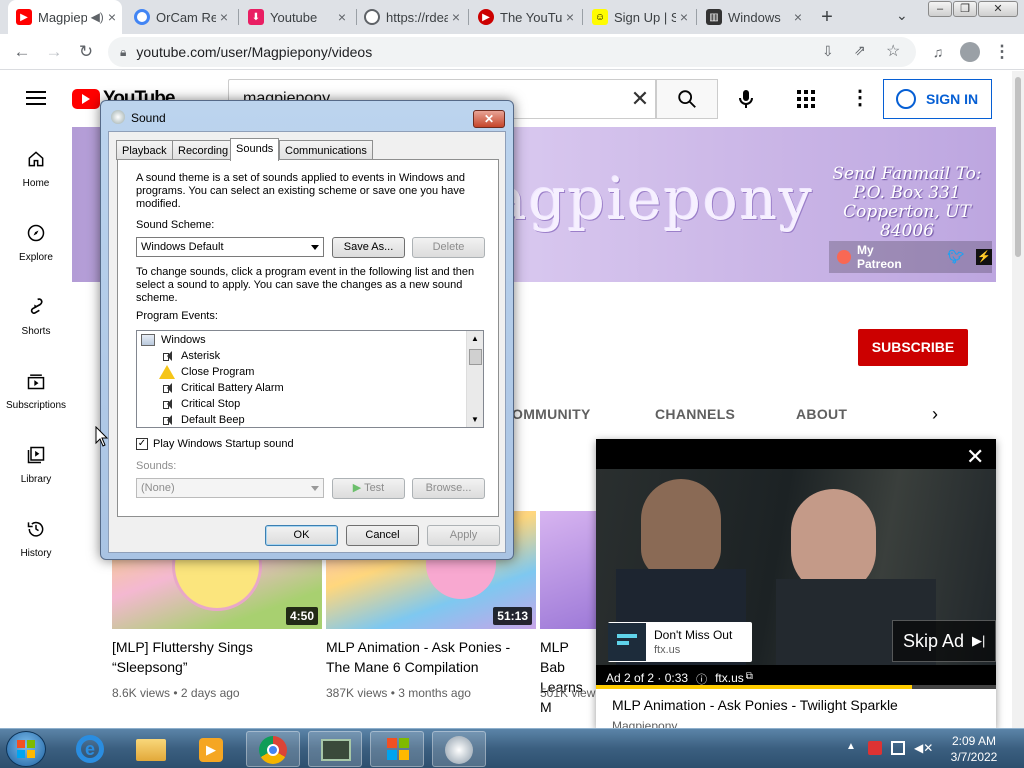 The width and height of the screenshot is (1024, 768). Describe the element at coordinates (680, 642) in the screenshot. I see `ad-card: Don't Miss Out ftx.us` at that location.